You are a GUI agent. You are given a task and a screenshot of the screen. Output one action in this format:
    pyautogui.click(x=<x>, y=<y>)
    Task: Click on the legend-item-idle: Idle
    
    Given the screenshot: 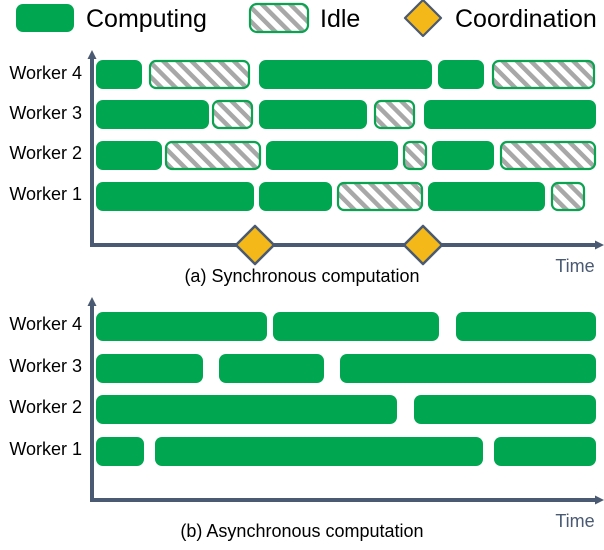 What is the action you would take?
    pyautogui.click(x=304, y=18)
    